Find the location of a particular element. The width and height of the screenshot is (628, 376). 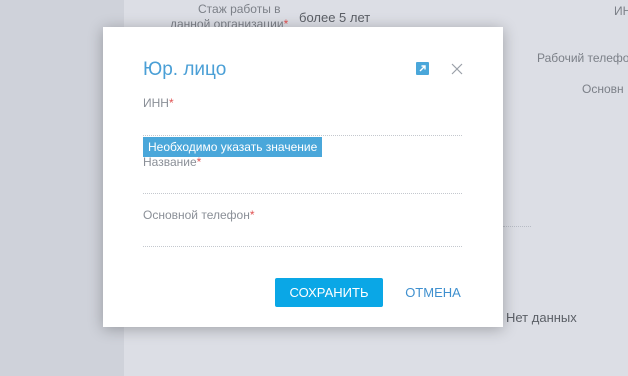

close-button is located at coordinates (457, 69).